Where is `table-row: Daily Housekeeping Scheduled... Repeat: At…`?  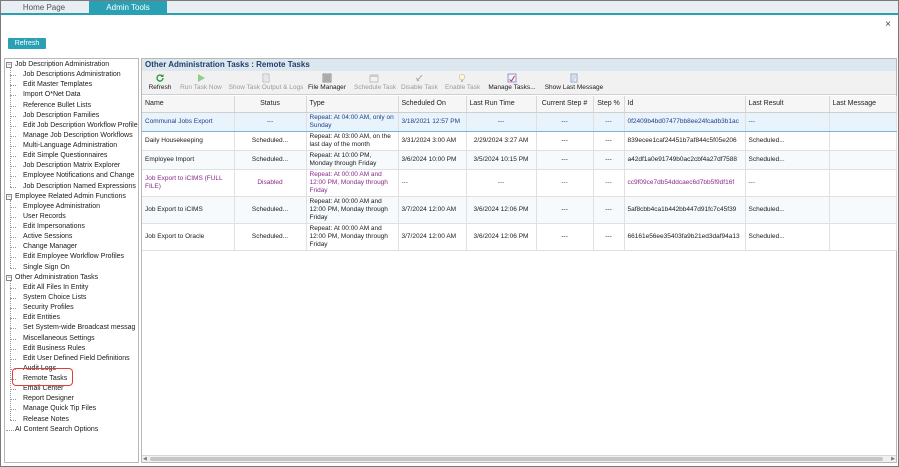
table-row: Daily Housekeeping Scheduled... Repeat: At… is located at coordinates (519, 141).